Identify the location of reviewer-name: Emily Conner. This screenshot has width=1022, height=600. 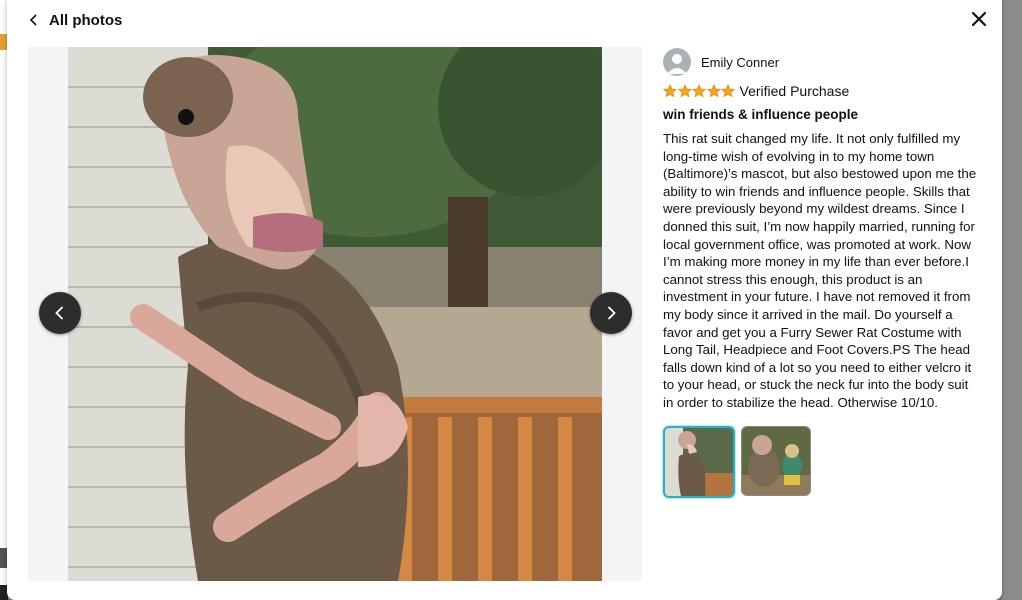
(740, 62).